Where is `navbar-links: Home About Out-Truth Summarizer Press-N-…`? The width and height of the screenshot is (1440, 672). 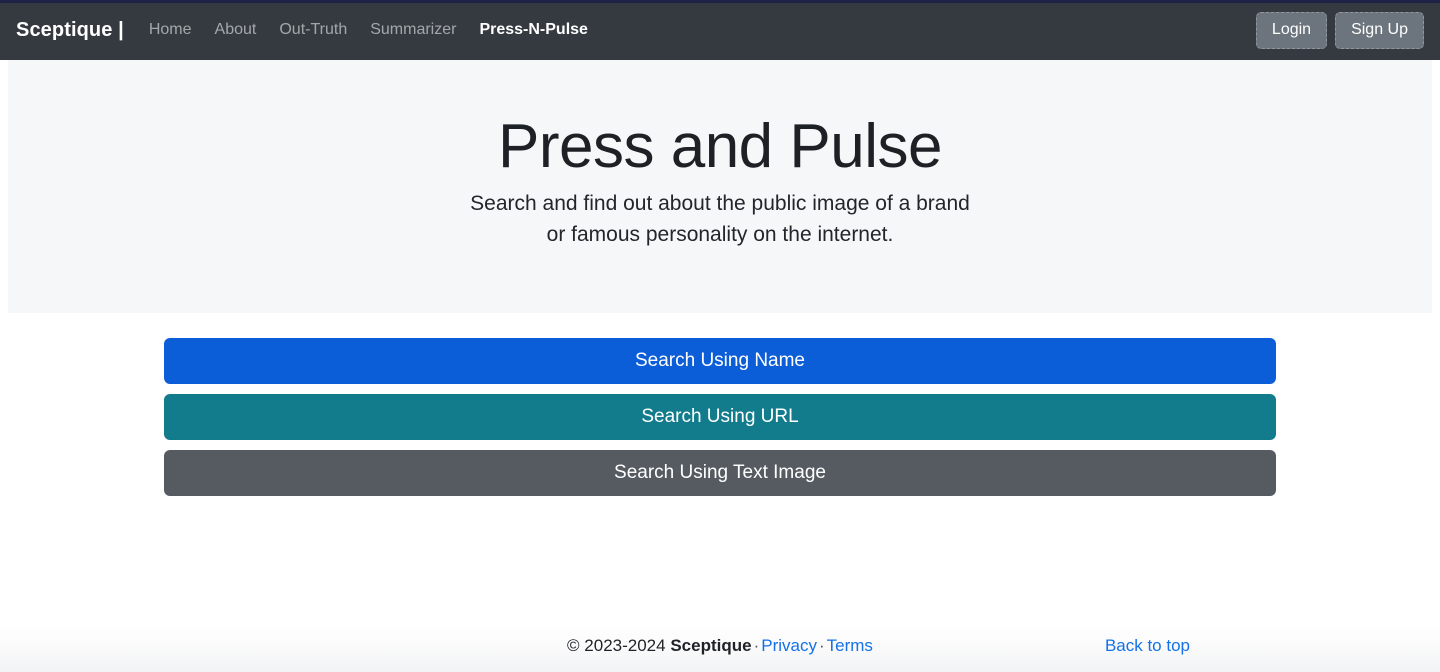
navbar-links: Home About Out-Truth Summarizer Press-N-… is located at coordinates (702, 30).